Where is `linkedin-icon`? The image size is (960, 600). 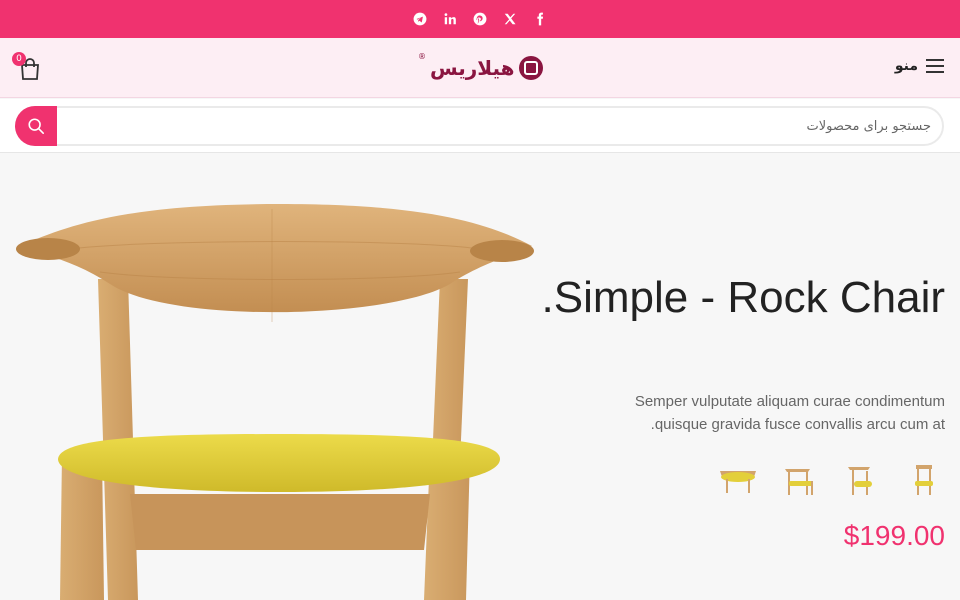 linkedin-icon is located at coordinates (450, 19).